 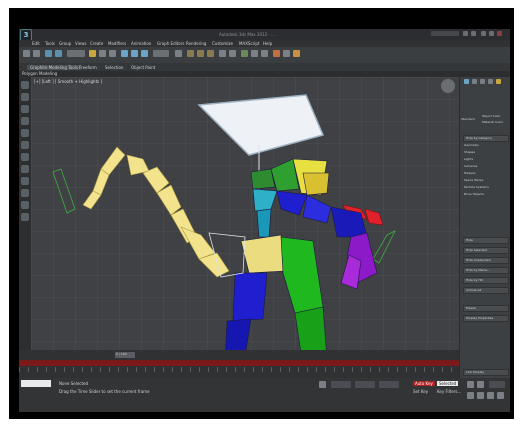 What do you see at coordinates (486, 138) in the screenshot?
I see `rollout-hide-by-category: Hide by Category` at bounding box center [486, 138].